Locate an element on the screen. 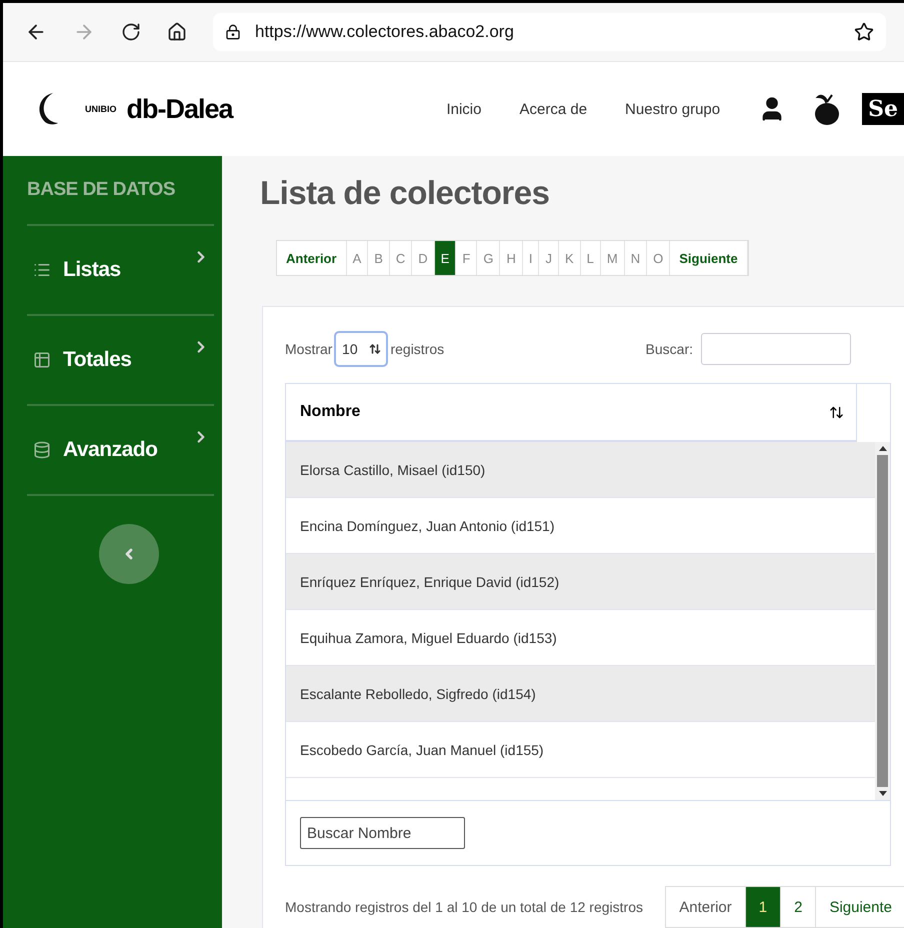 The height and width of the screenshot is (928, 904). apple-icon is located at coordinates (827, 109).